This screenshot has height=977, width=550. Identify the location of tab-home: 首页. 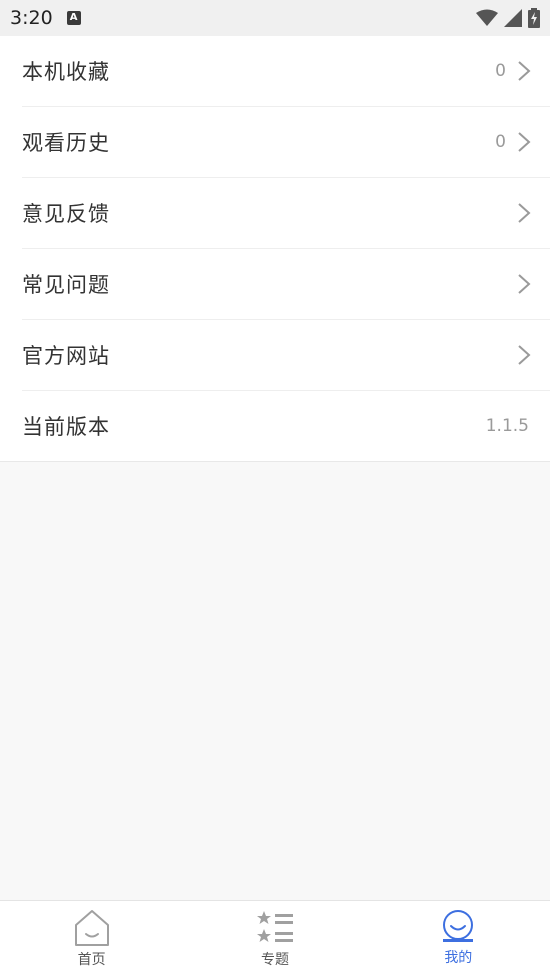
(91, 939).